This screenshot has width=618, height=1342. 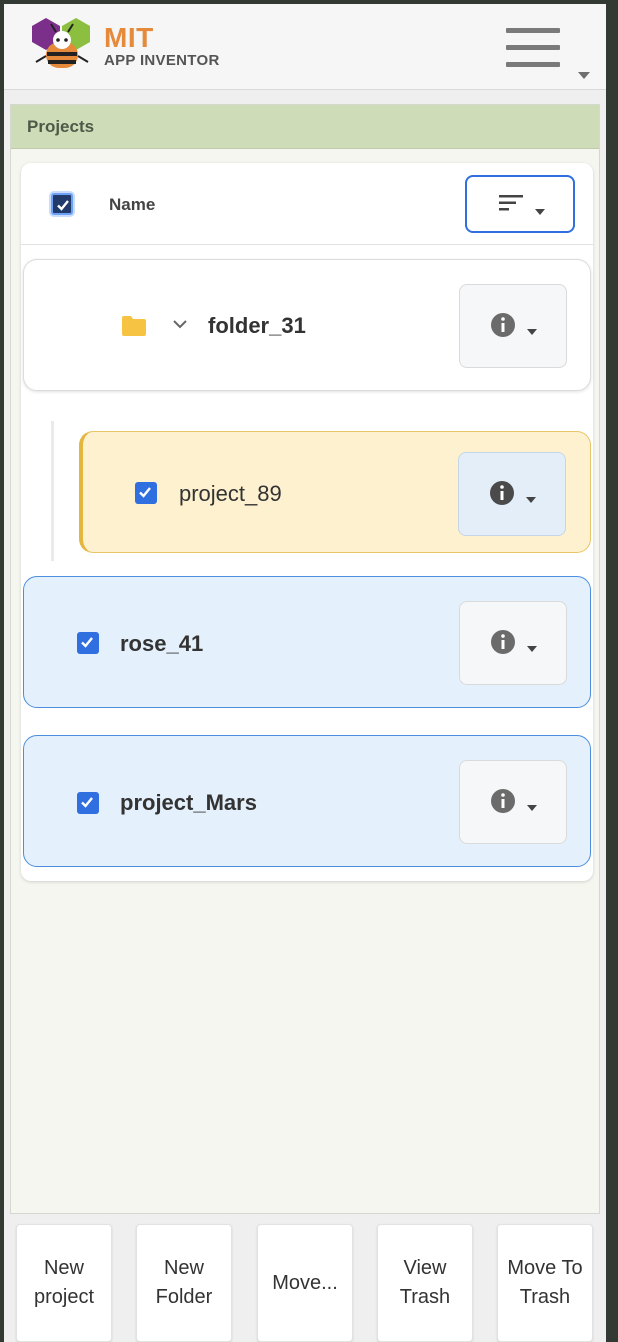 I want to click on name-column-header: Name, so click(x=132, y=205).